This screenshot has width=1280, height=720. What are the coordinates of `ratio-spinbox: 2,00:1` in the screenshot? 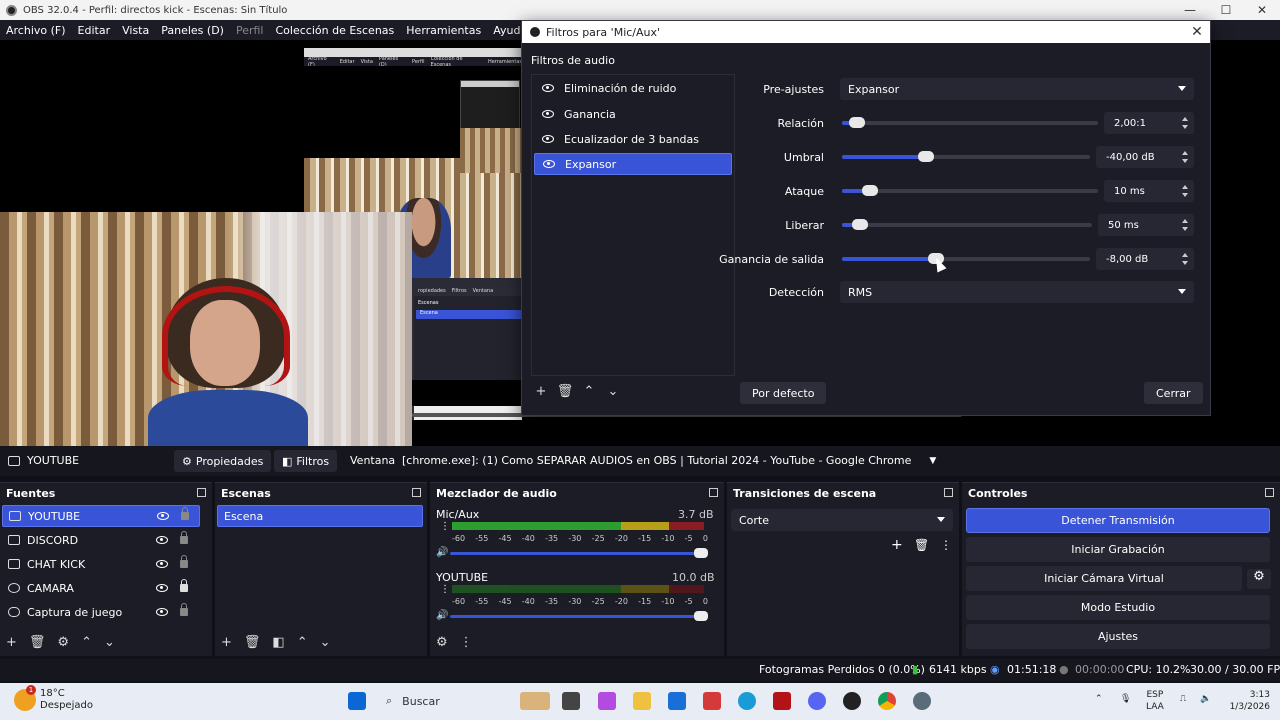 It's located at (1149, 123).